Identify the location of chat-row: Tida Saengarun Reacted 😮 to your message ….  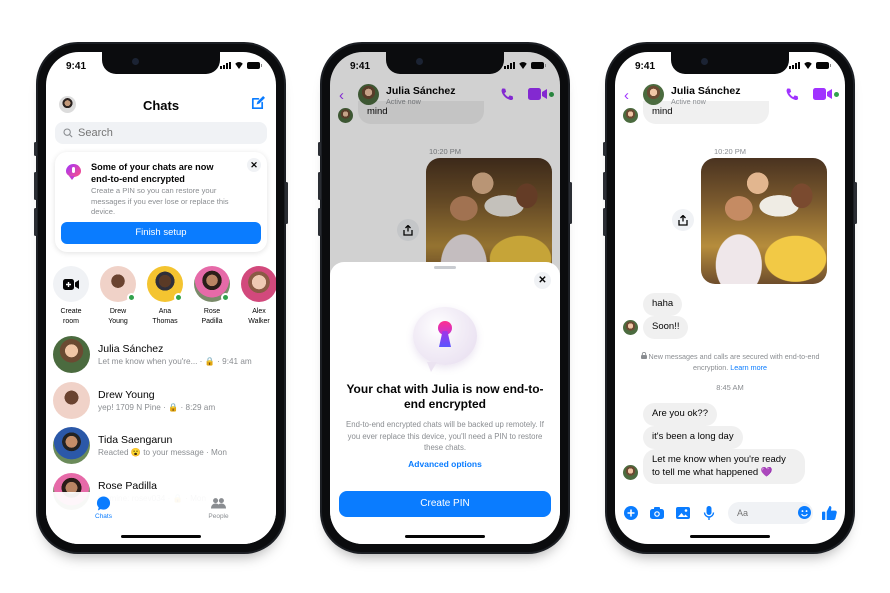
(164, 446).